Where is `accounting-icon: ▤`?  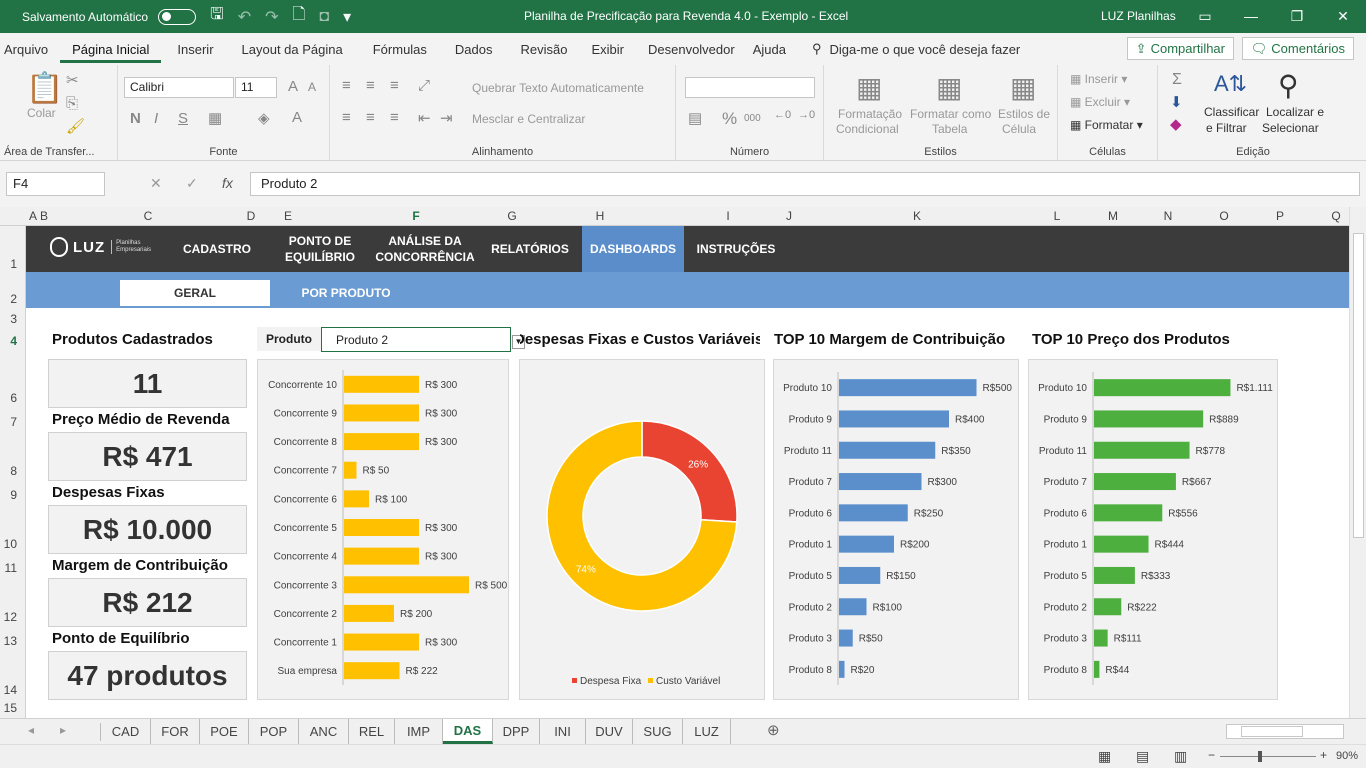 accounting-icon: ▤ is located at coordinates (695, 118).